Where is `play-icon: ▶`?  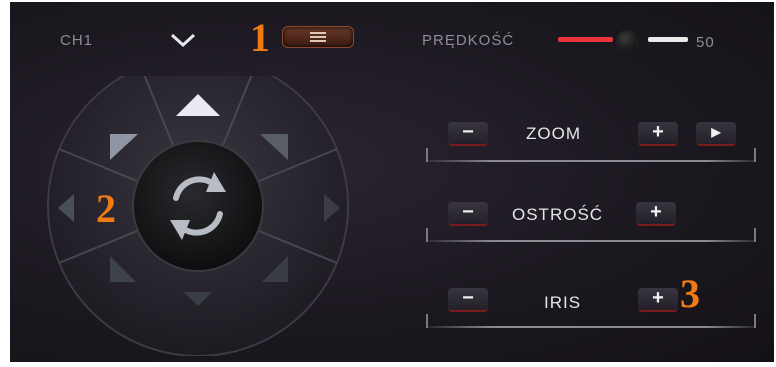 play-icon: ▶ is located at coordinates (716, 132).